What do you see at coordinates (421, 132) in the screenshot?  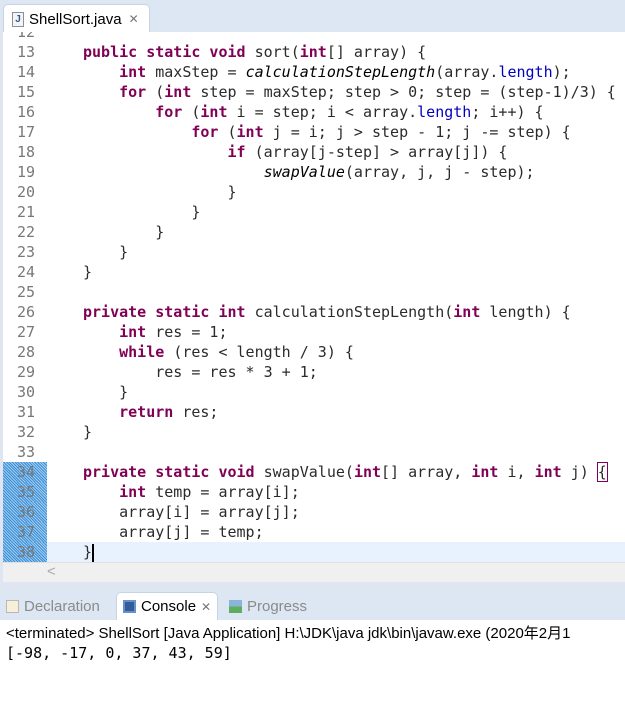 I see `code-token: j = i; j > step - 1; j -= step) {` at bounding box center [421, 132].